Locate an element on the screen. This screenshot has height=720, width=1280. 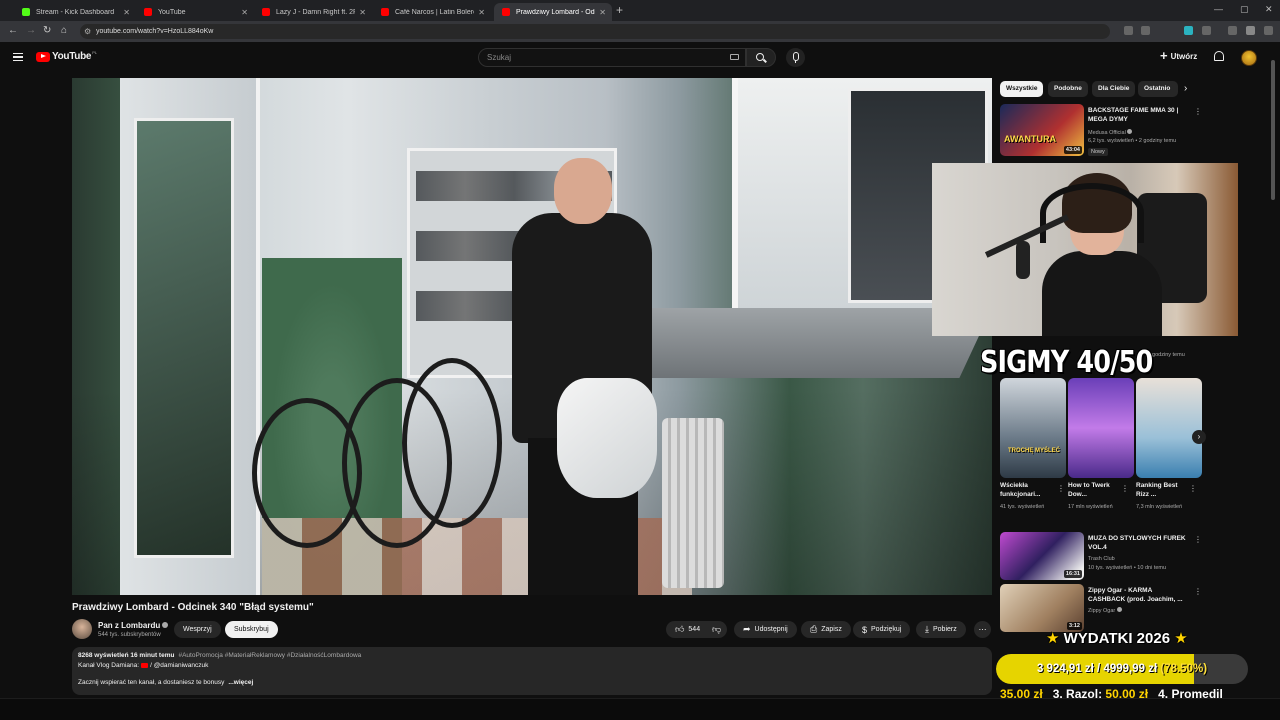
share-icon: ➦ is located at coordinates (747, 629).